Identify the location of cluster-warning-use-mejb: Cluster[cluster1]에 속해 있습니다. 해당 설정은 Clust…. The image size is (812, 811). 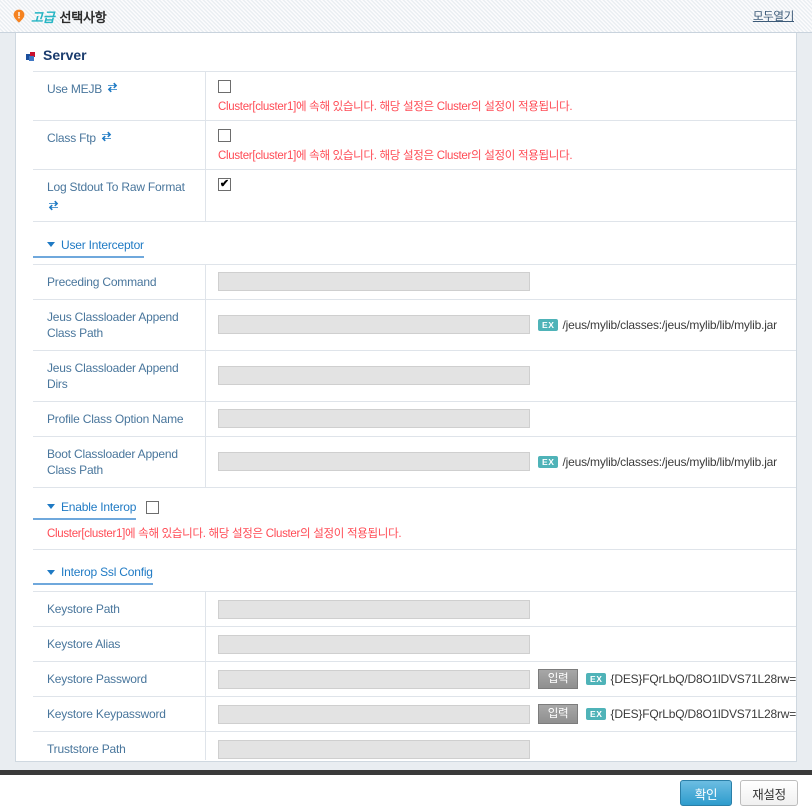
(395, 107).